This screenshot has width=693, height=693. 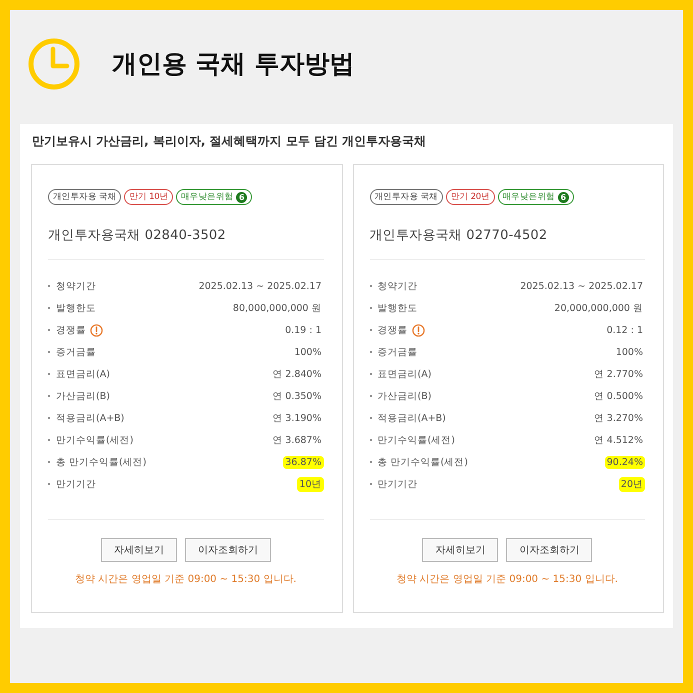 I want to click on clock-icon, so click(x=54, y=64).